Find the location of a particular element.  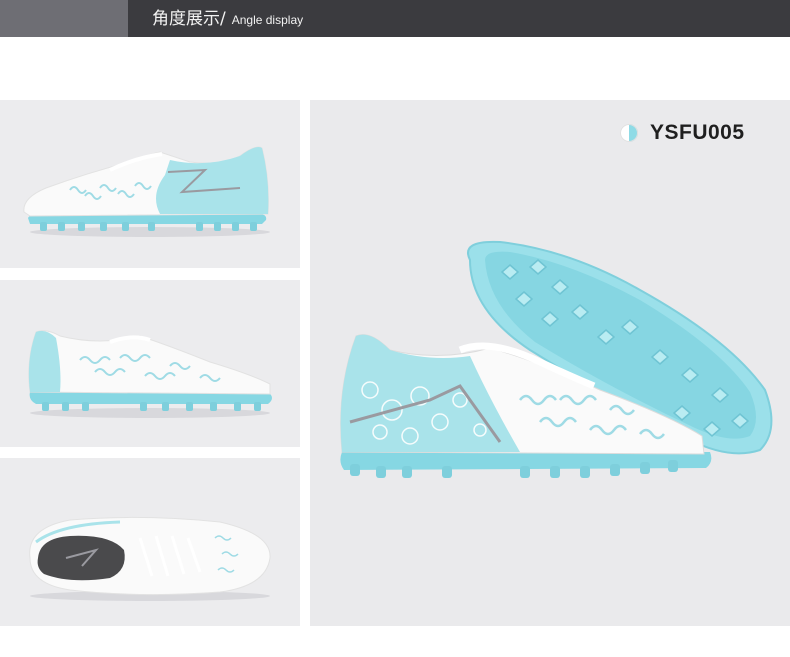

shoe-top-image is located at coordinates (150, 558).